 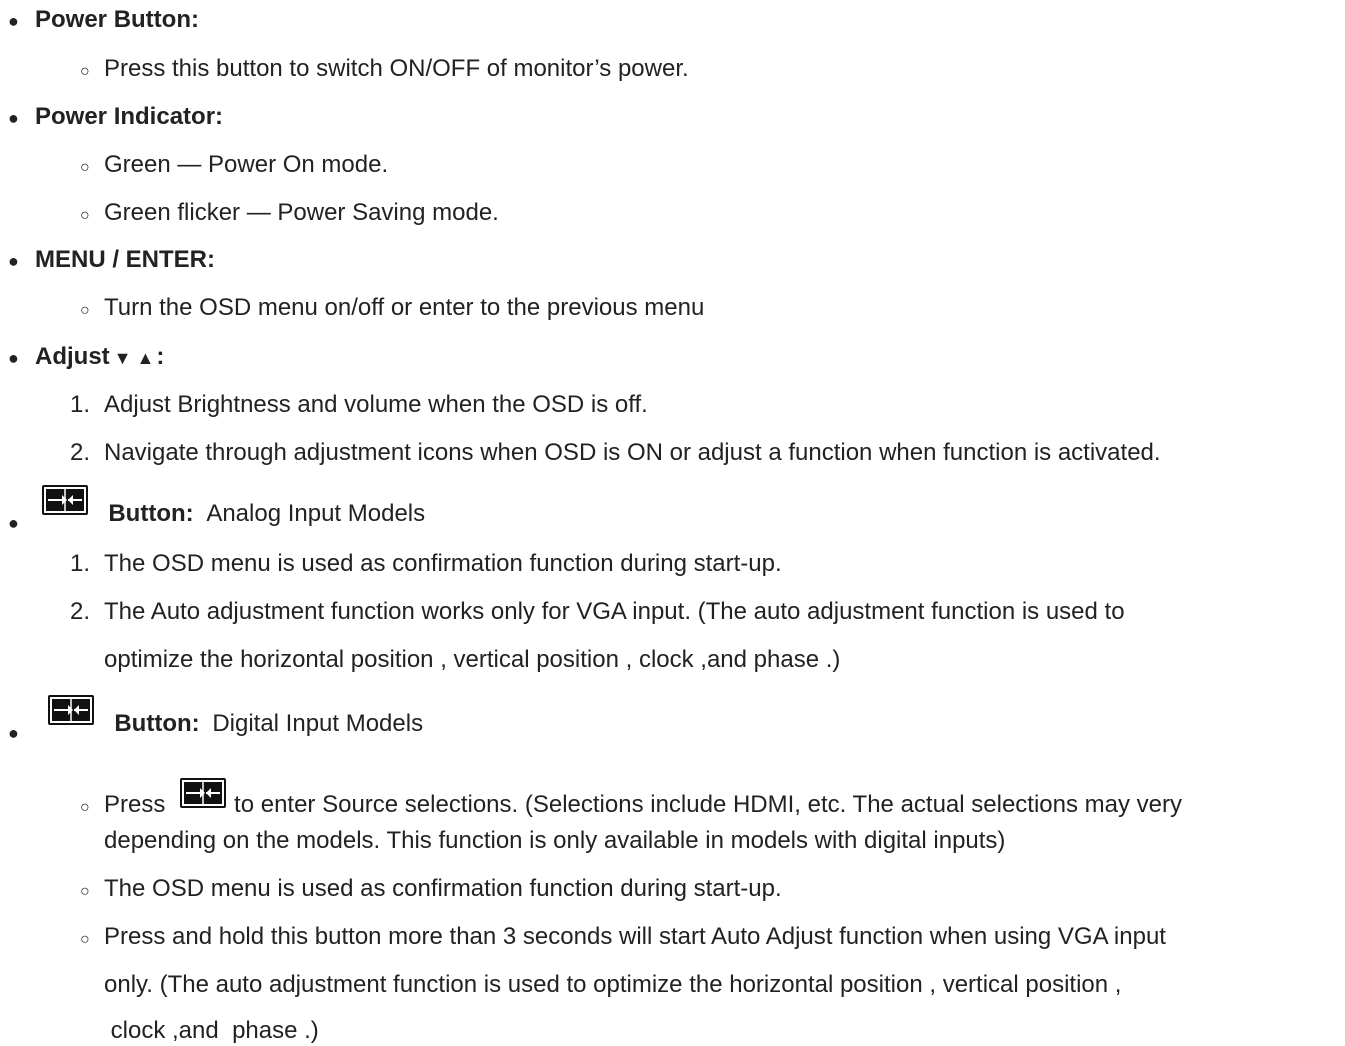 I want to click on adjust-heading: Adjust, so click(x=72, y=356).